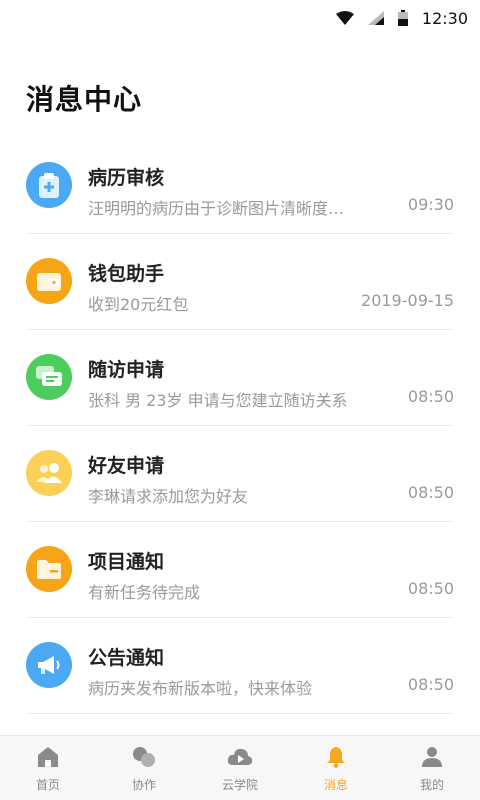  I want to click on message-title: 项目通知, so click(126, 562).